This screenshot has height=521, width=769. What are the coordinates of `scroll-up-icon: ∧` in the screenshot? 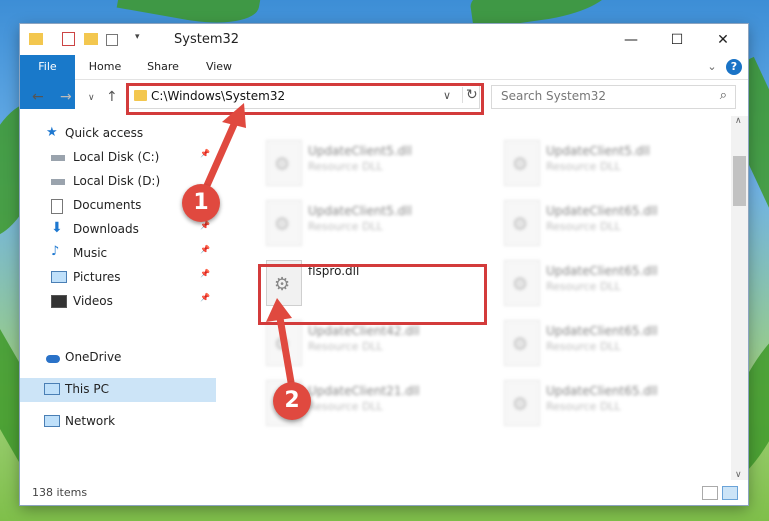 It's located at (738, 121).